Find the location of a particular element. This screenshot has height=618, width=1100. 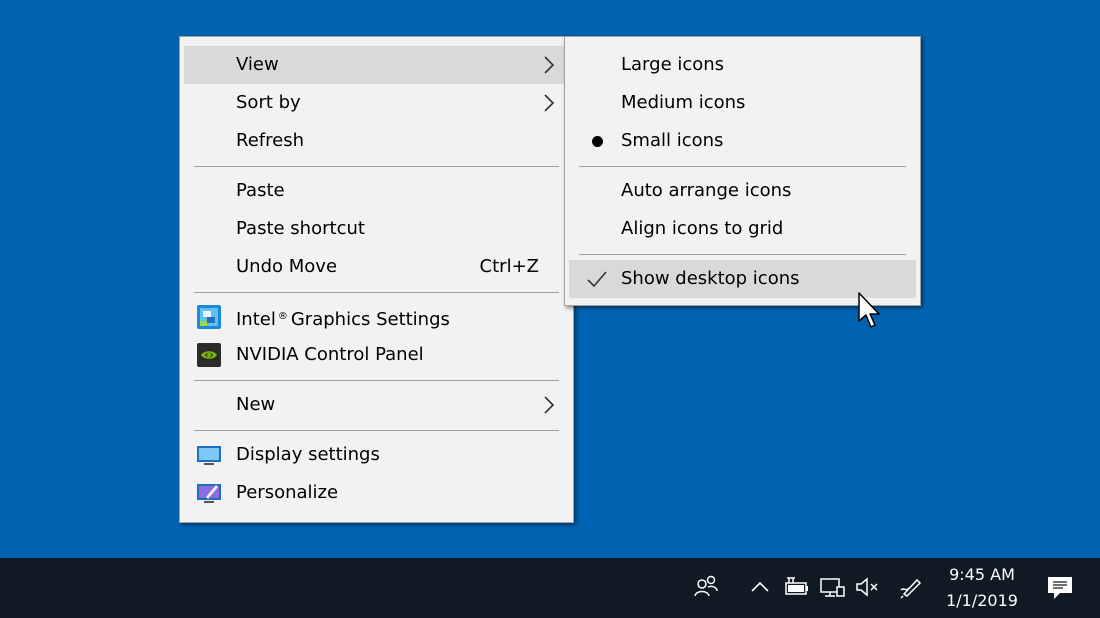

menu-item-personalize: Personalize is located at coordinates (376, 493).